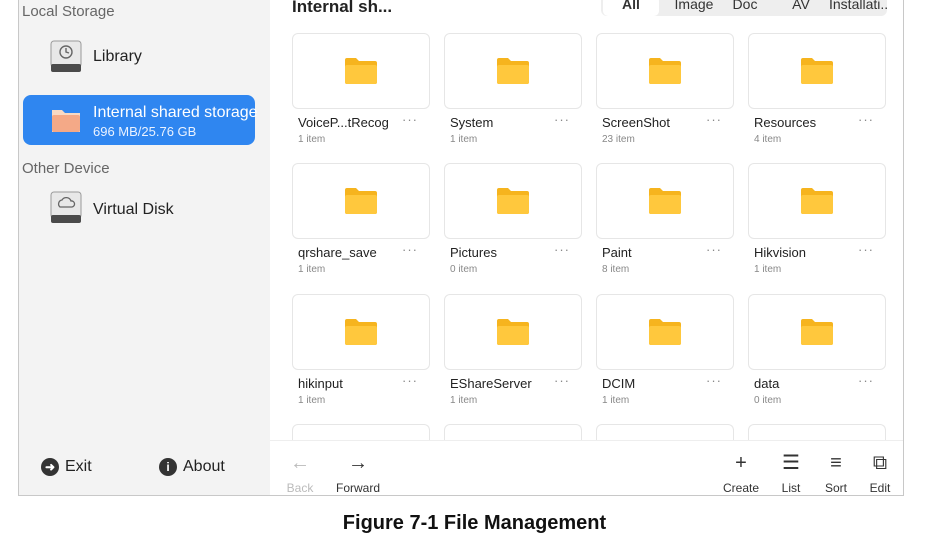 The height and width of the screenshot is (550, 949). What do you see at coordinates (616, 269) in the screenshot?
I see `folder-item-count: 8 item` at bounding box center [616, 269].